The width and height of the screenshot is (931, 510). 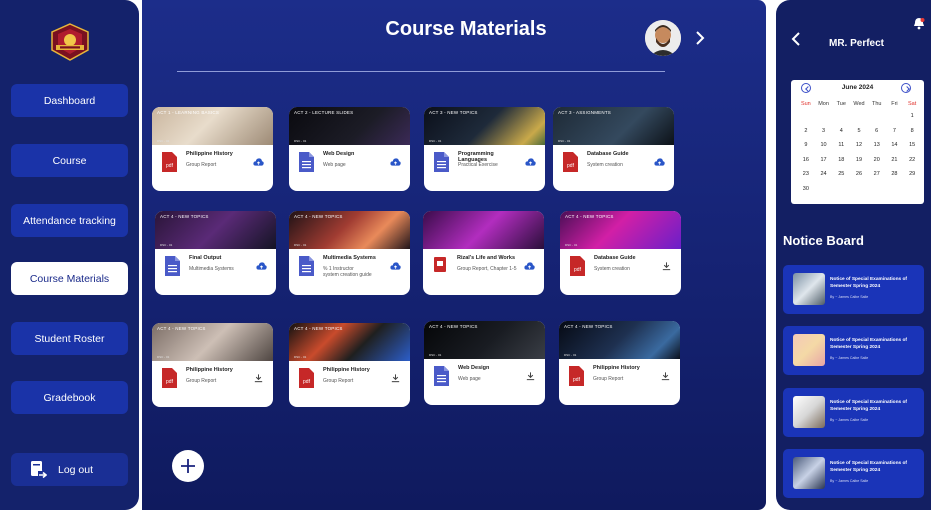 I want to click on nav-attendance-tracking: Attendance tracking, so click(x=69, y=220).